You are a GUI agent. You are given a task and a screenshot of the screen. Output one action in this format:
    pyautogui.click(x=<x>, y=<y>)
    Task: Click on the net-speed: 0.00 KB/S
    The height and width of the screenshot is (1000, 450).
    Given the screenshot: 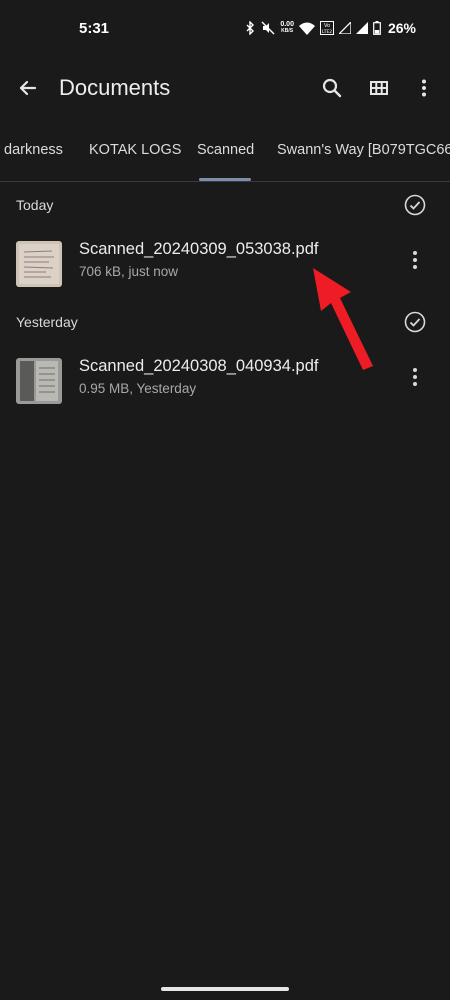 What is the action you would take?
    pyautogui.click(x=287, y=27)
    